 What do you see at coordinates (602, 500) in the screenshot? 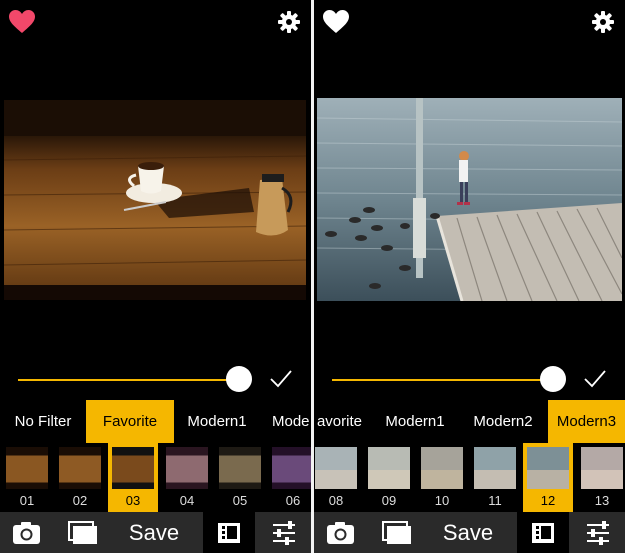
I see `thumb-number: 13` at bounding box center [602, 500].